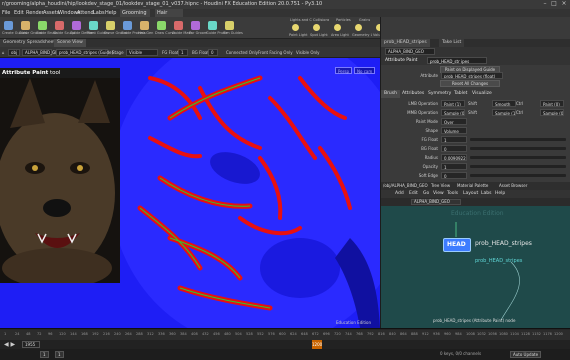  What do you see at coordinates (301, 20) in the screenshot?
I see `shelf-tab: Lights and Cameras` at bounding box center [301, 20].